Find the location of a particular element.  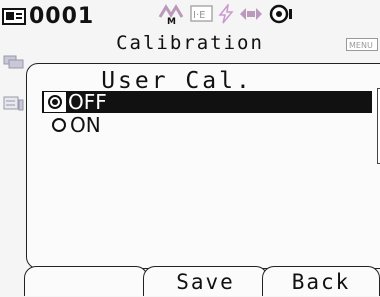

softkey-left is located at coordinates (86, 281).